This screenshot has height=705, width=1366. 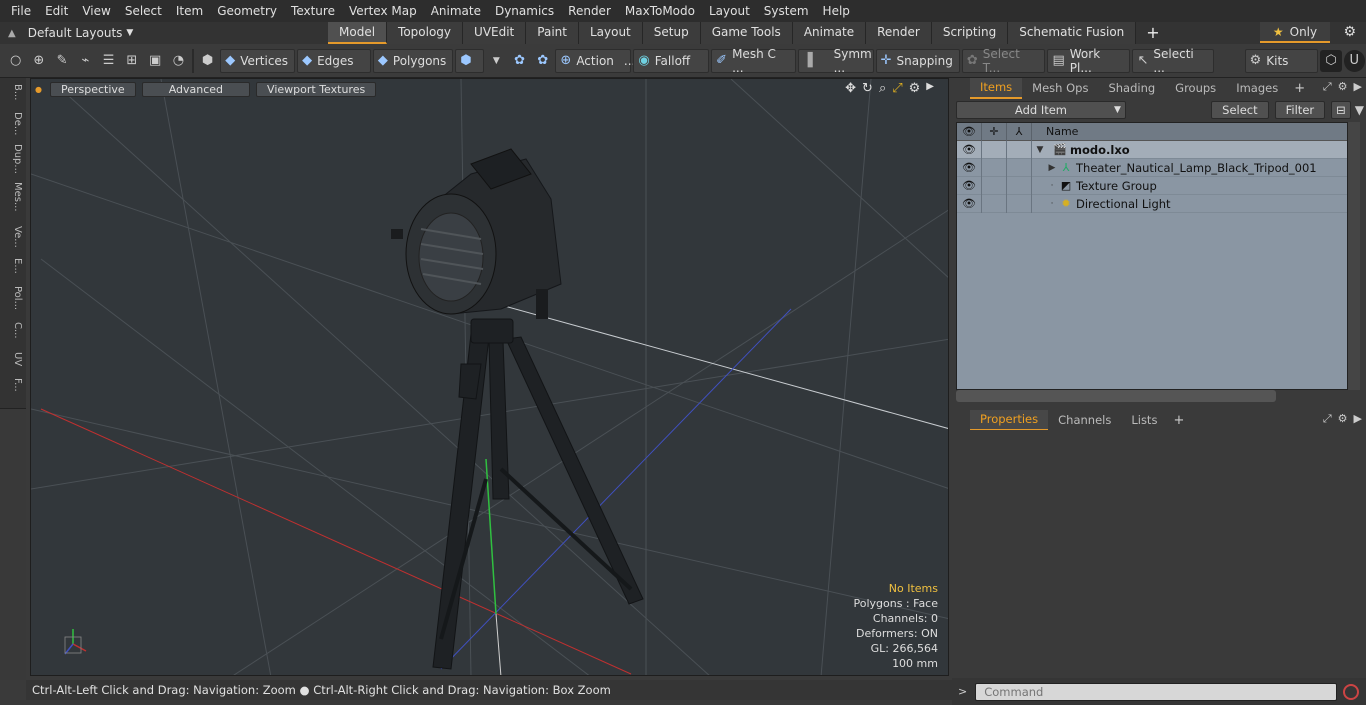 What do you see at coordinates (15, 61) in the screenshot?
I see `circle-select-icon: ○` at bounding box center [15, 61].